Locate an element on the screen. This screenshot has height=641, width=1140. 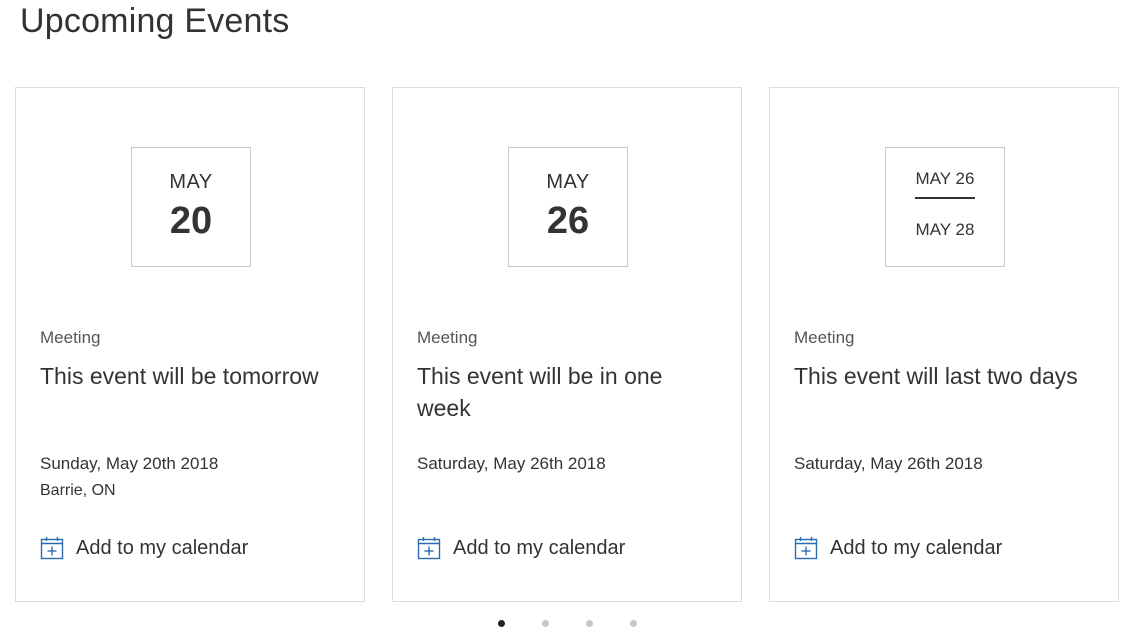
event-date: Sunday, May 20th 2018 is located at coordinates (129, 463).